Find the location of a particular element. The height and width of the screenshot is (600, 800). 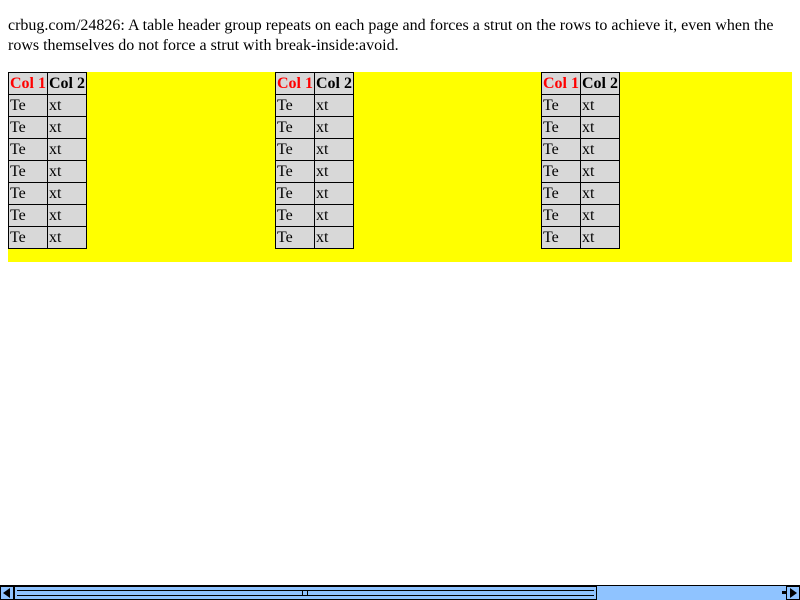

thumb-line-bottom is located at coordinates (305, 595).